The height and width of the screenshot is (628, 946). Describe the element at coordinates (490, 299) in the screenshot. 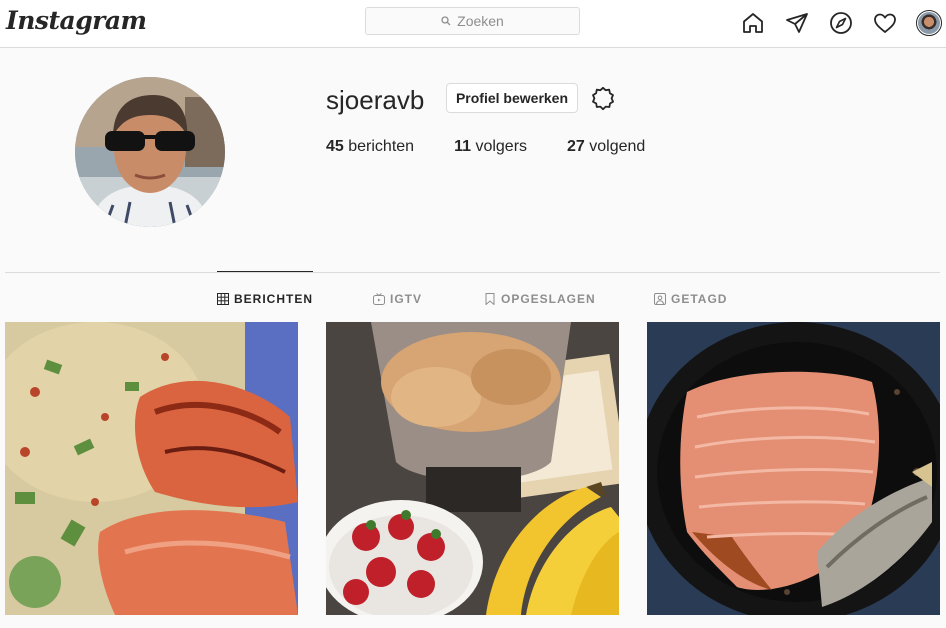

I see `bookmark-icon` at that location.